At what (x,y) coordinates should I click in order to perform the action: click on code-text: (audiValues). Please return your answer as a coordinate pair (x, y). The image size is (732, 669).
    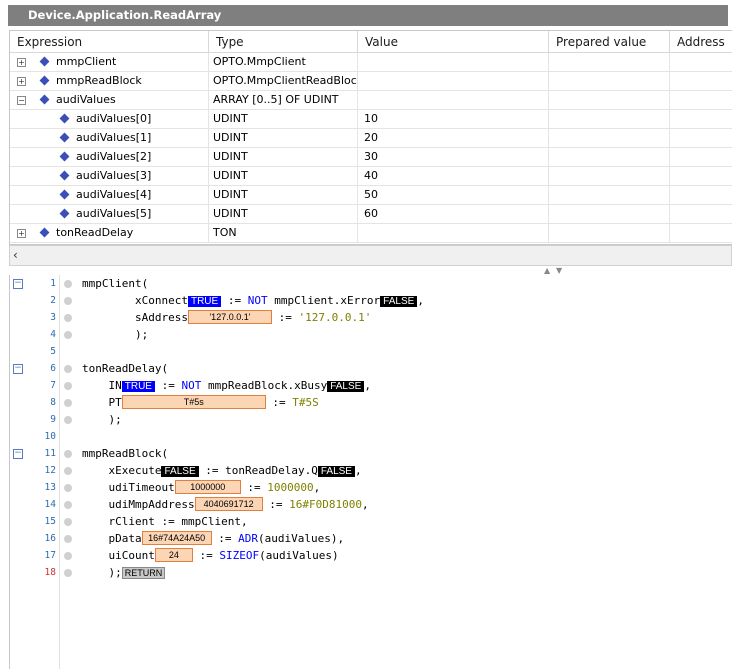
    Looking at the image, I should click on (299, 555).